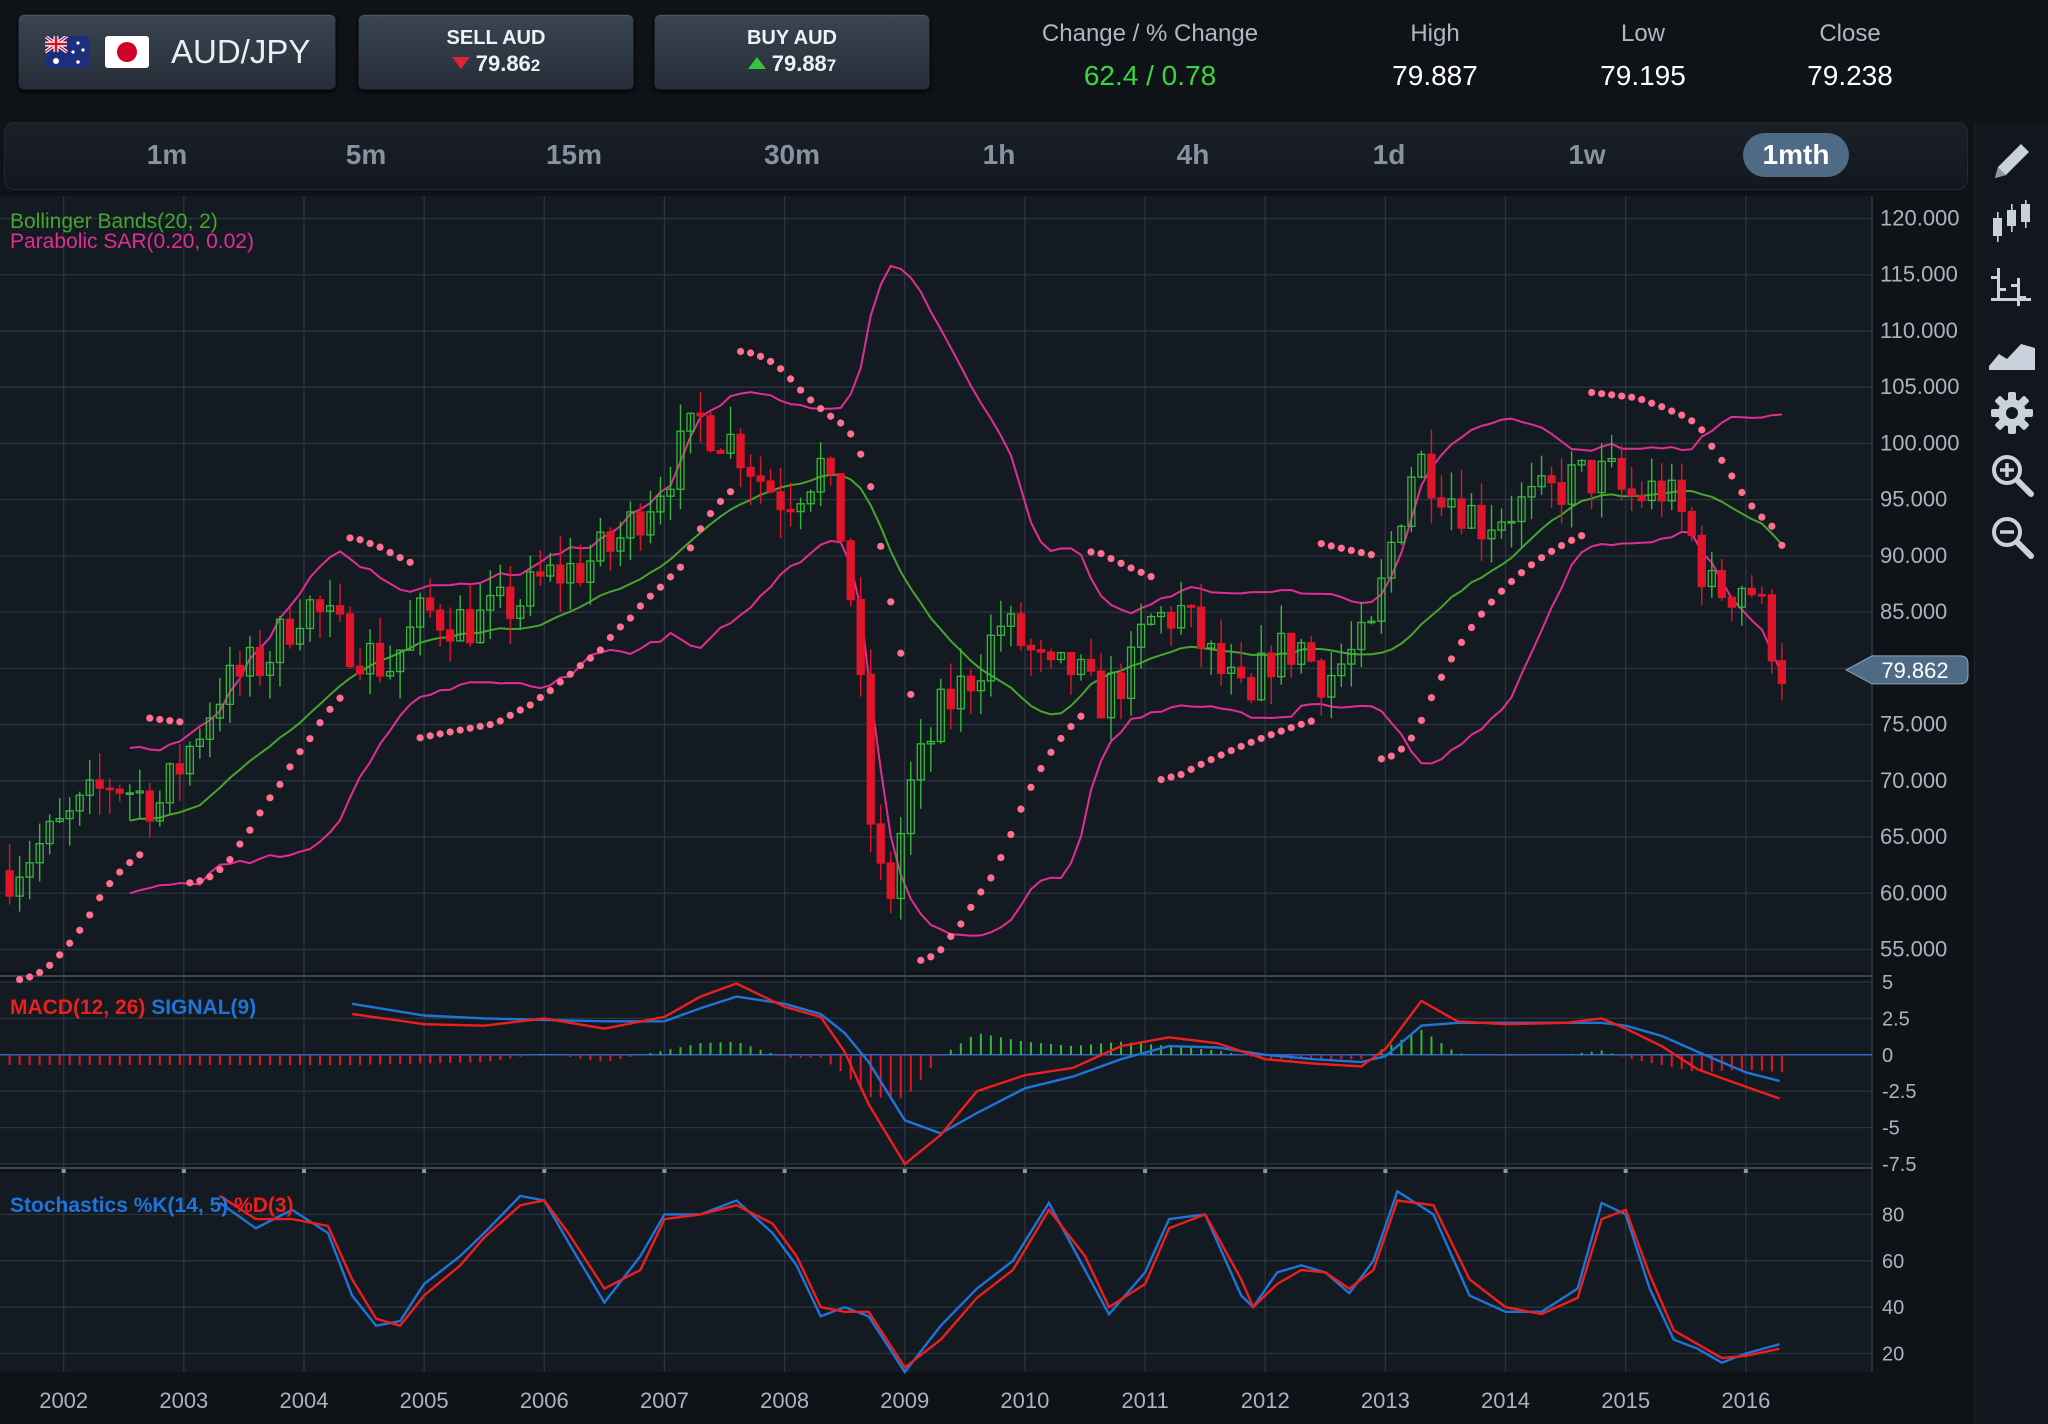  I want to click on x-tick-label: 2016, so click(1745, 1400).